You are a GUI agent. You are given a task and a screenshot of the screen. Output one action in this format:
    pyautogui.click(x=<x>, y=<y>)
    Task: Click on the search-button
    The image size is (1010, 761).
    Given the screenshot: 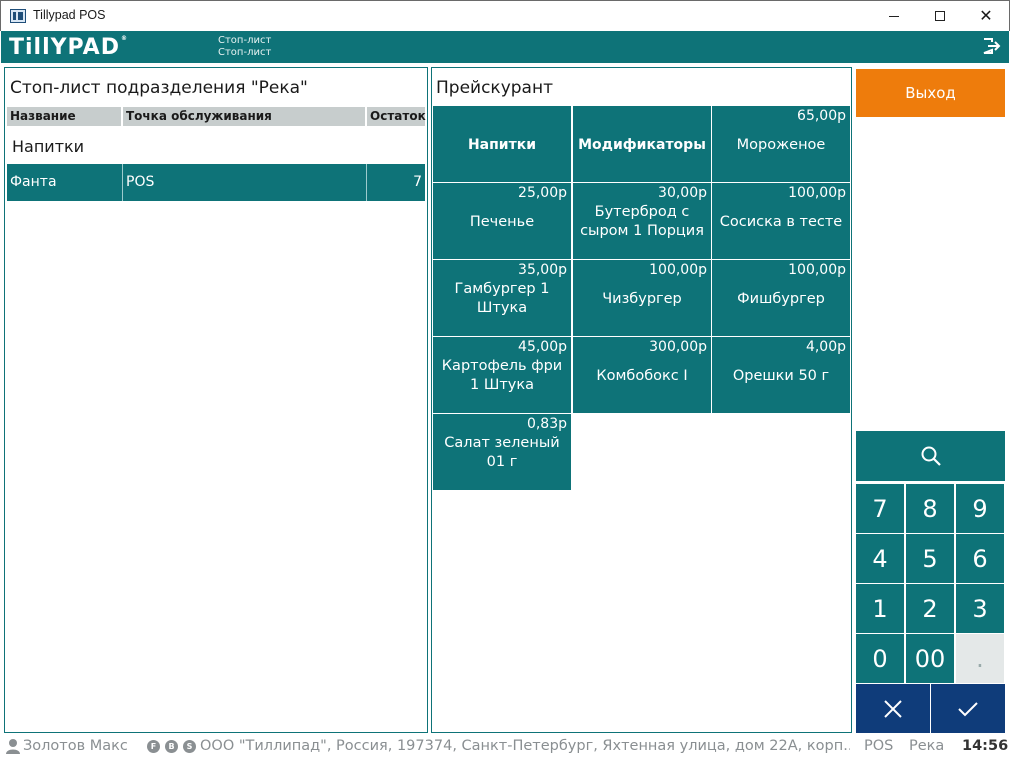 What is the action you would take?
    pyautogui.click(x=930, y=456)
    